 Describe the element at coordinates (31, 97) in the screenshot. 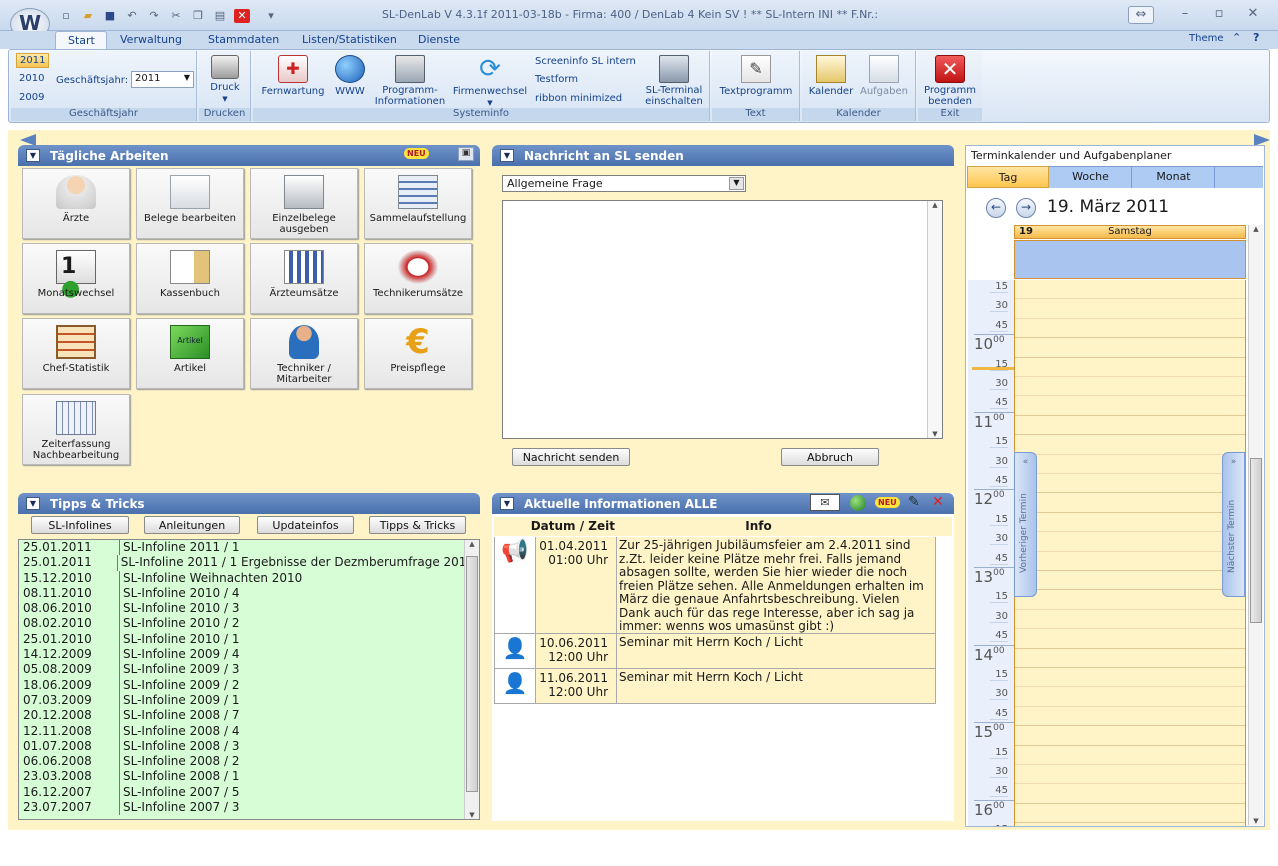

I see `year-2009: 2009` at that location.